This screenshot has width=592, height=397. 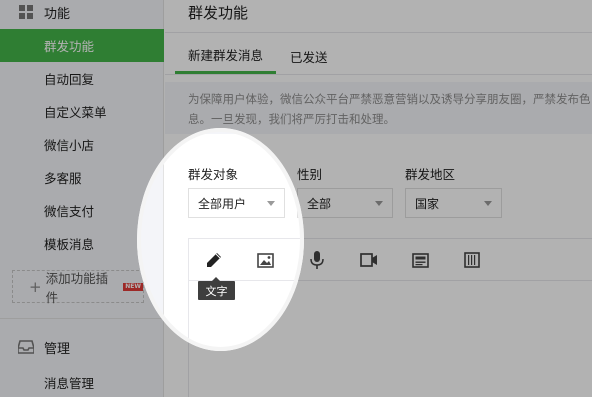 What do you see at coordinates (69, 145) in the screenshot?
I see `sidebar-item-label: 微信小店` at bounding box center [69, 145].